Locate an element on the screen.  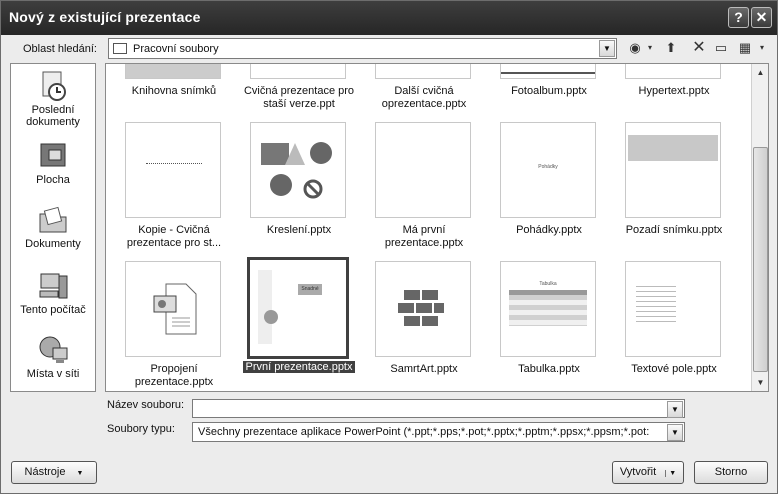
place-documents: Dokumenty is located at coordinates (53, 227).